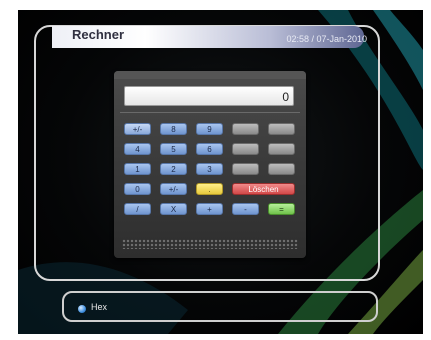  What do you see at coordinates (263, 189) in the screenshot?
I see `clear-key: Löschen` at bounding box center [263, 189].